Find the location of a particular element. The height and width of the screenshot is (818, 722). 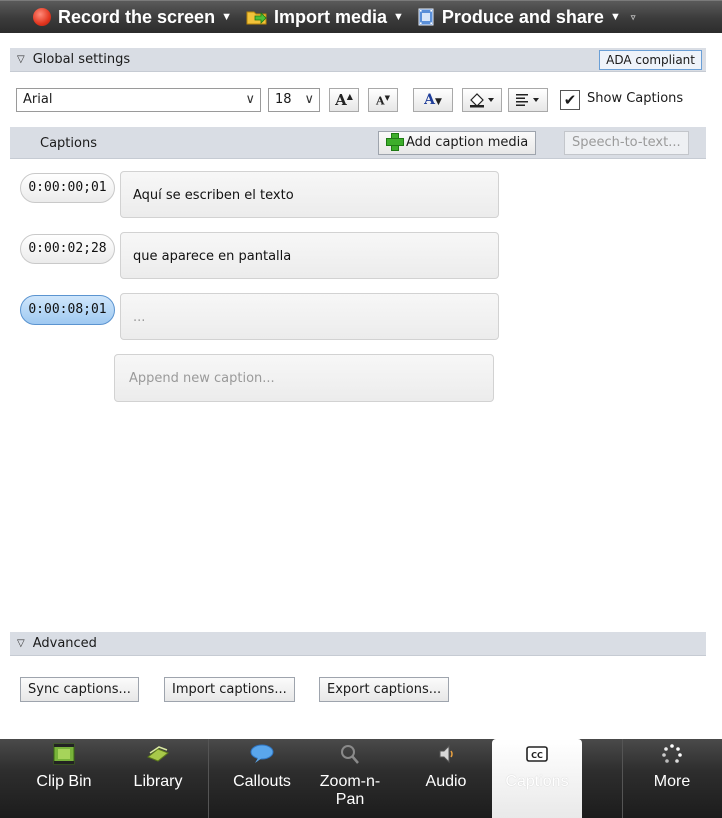

record-screen-button: Record the screen ▼ is located at coordinates (132, 17).